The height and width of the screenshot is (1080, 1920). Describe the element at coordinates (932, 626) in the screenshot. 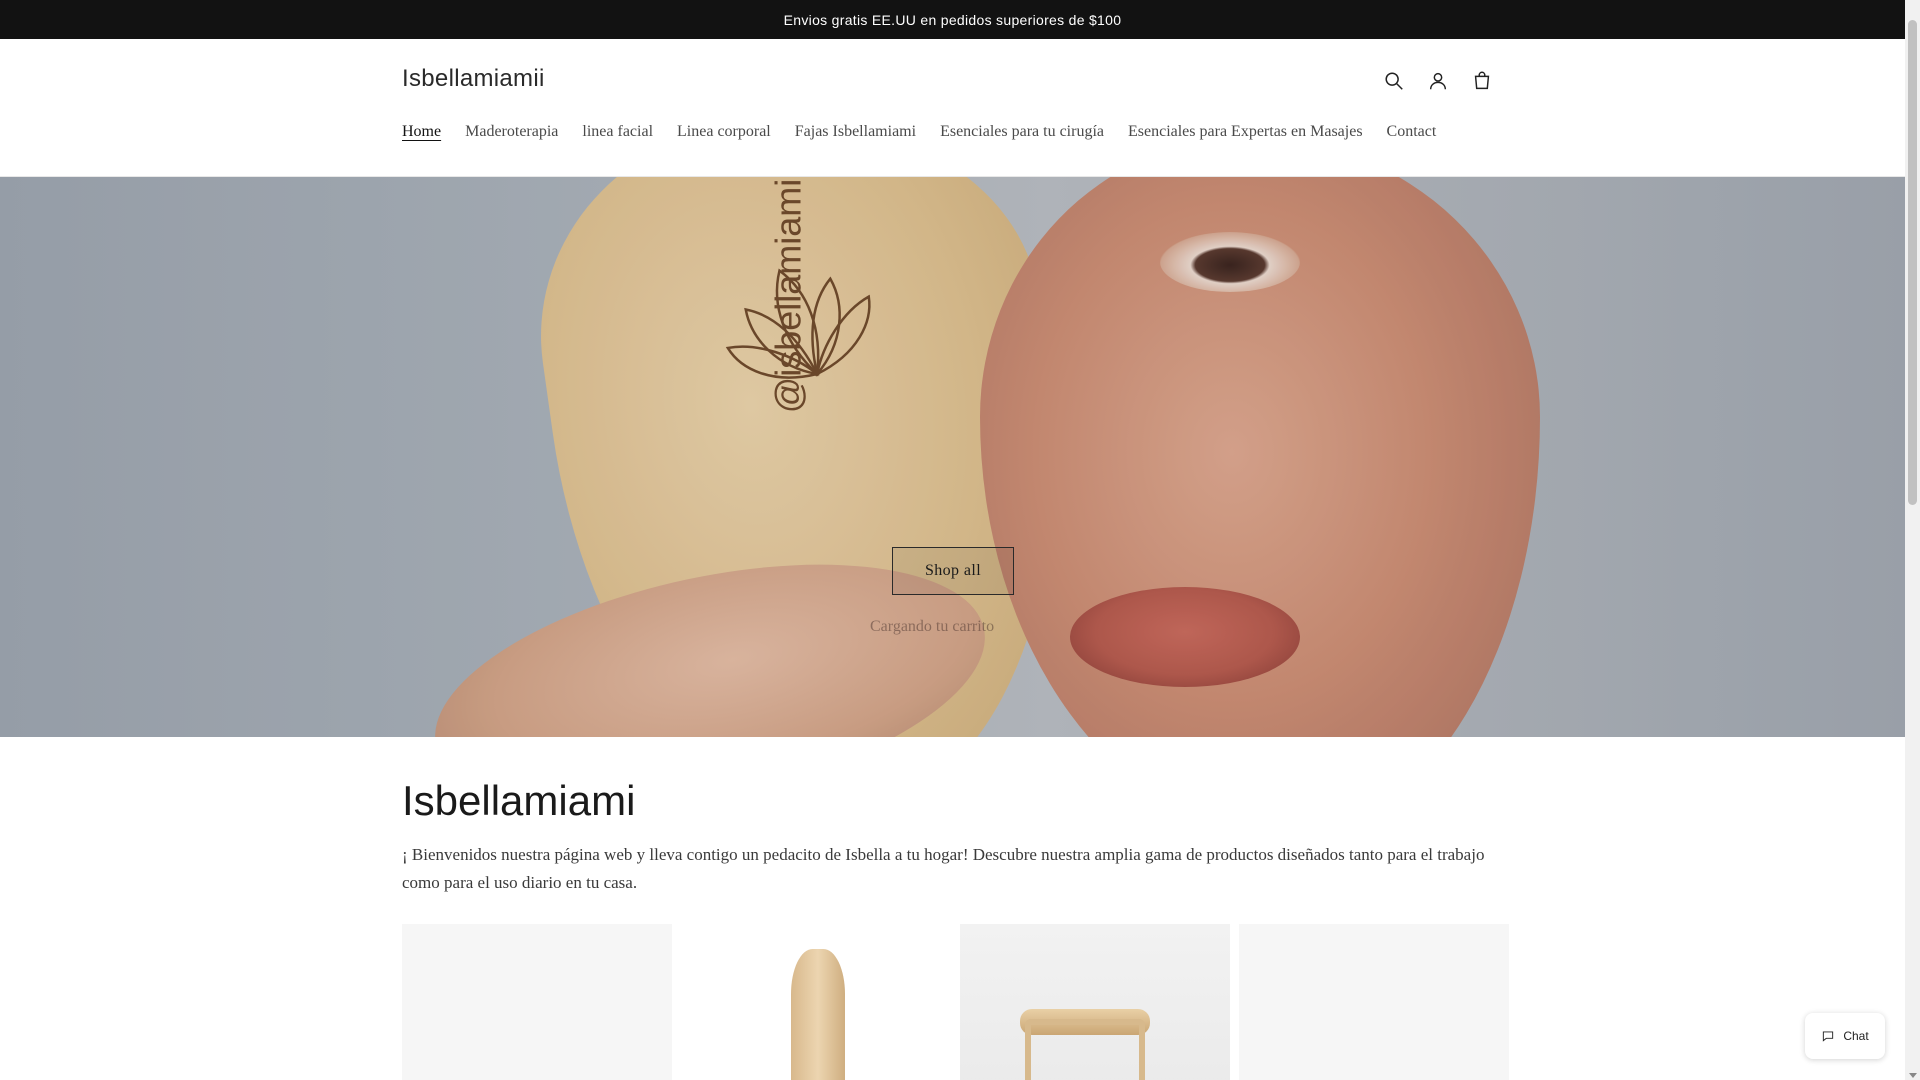

I see `hero-caption: Cargando tu carrito` at that location.